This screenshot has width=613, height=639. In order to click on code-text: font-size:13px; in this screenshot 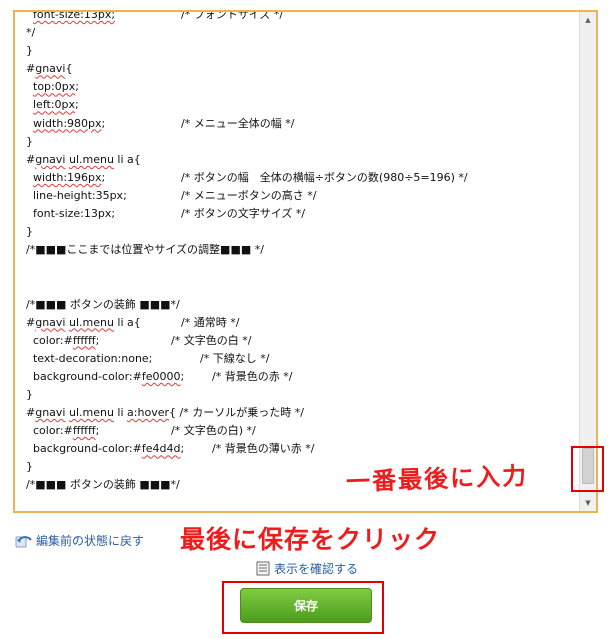, I will do `click(71, 214)`.